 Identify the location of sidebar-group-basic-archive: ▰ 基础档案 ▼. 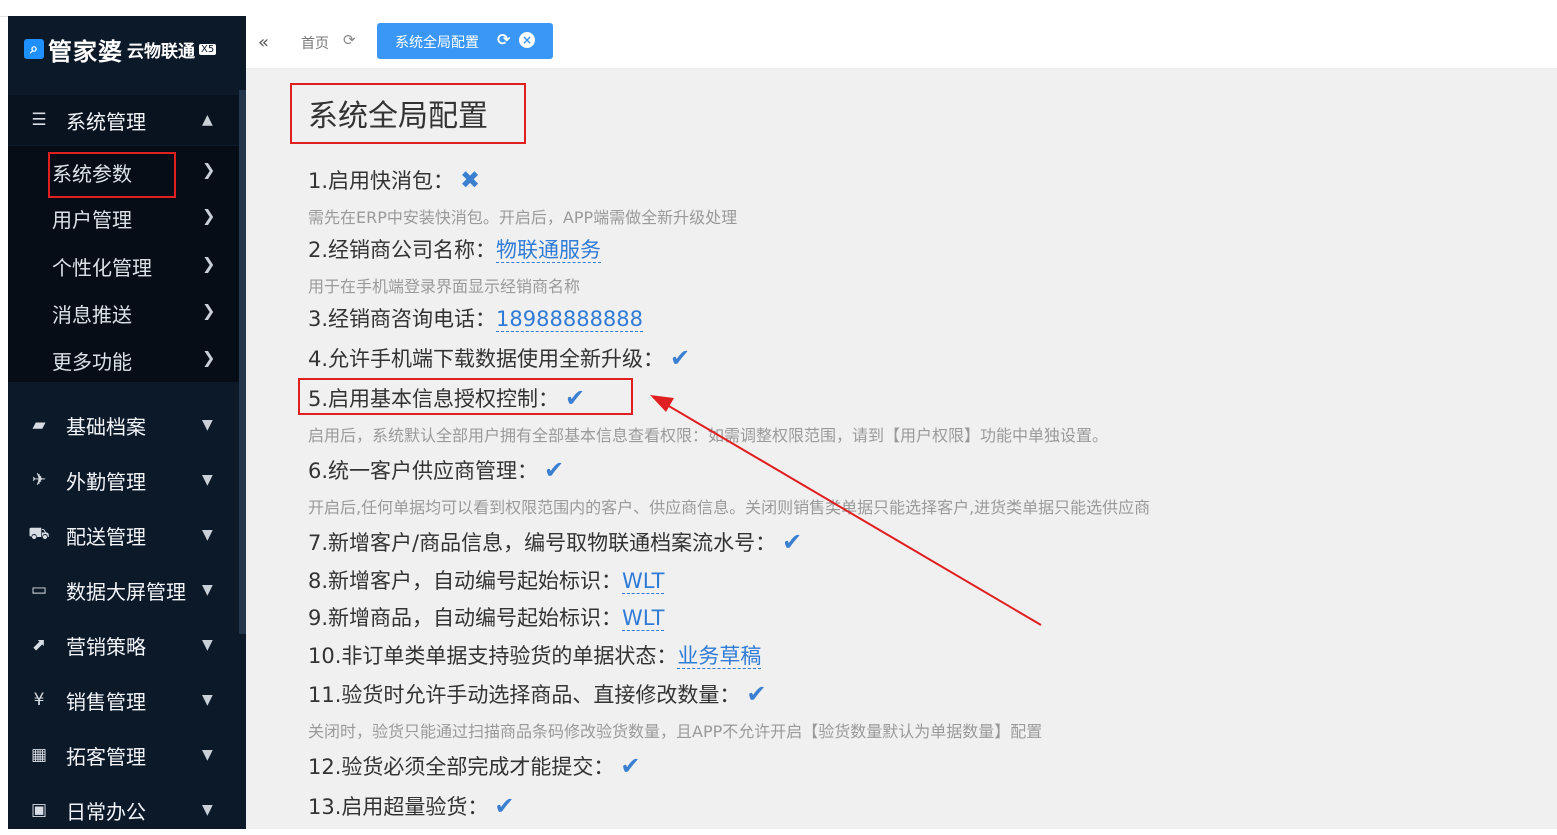
(123, 425).